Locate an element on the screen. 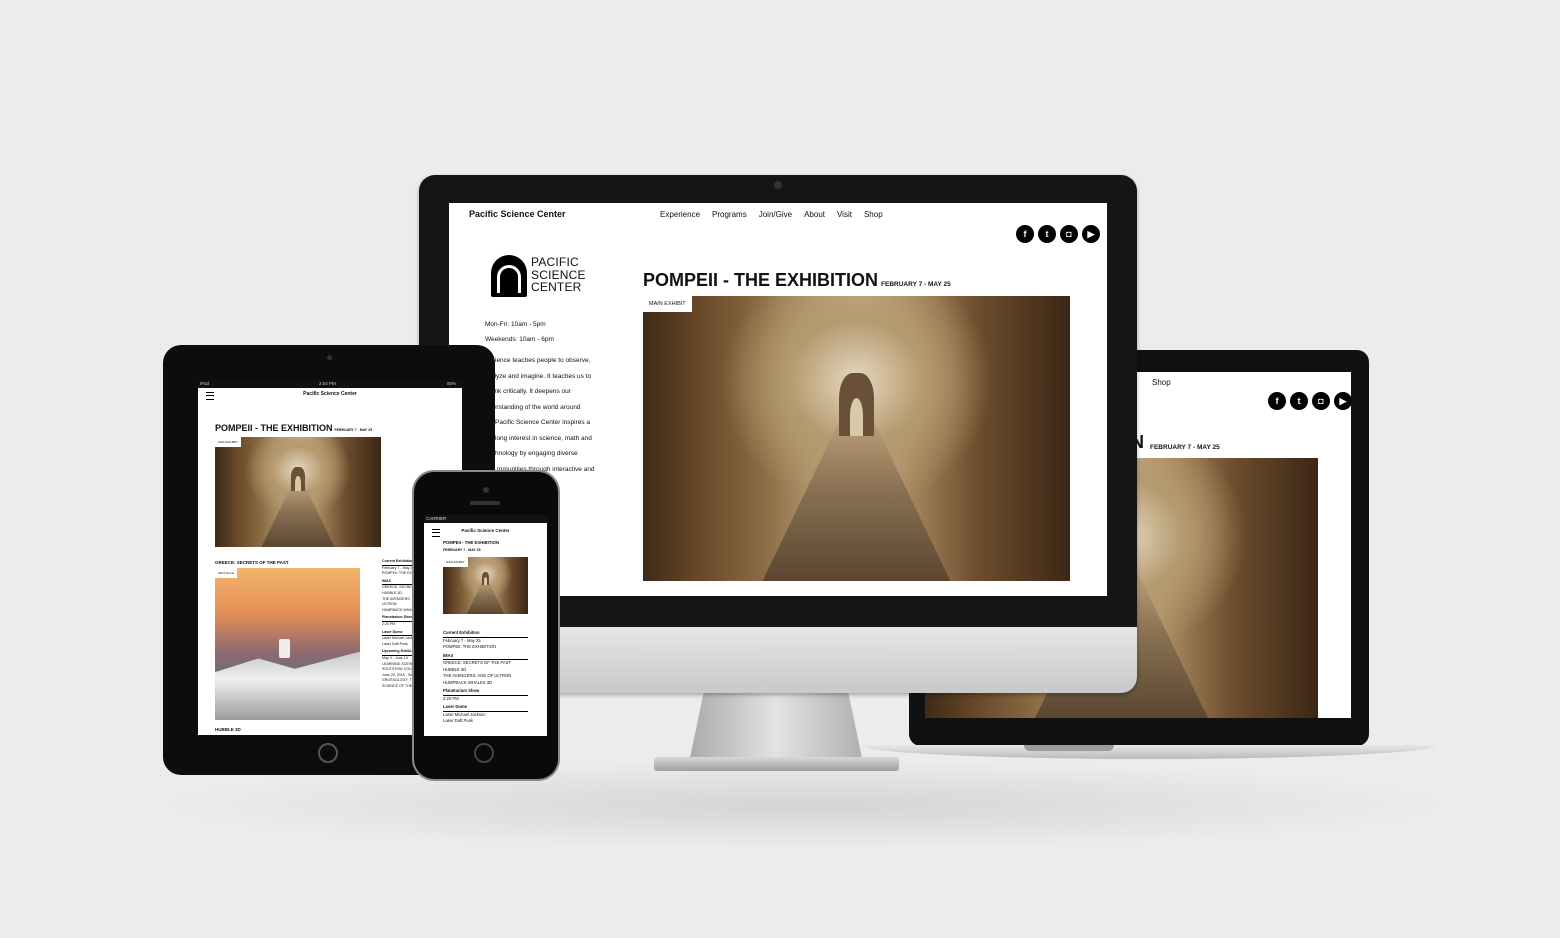  hero-image: MAIN EXHIBIT is located at coordinates (856, 438).